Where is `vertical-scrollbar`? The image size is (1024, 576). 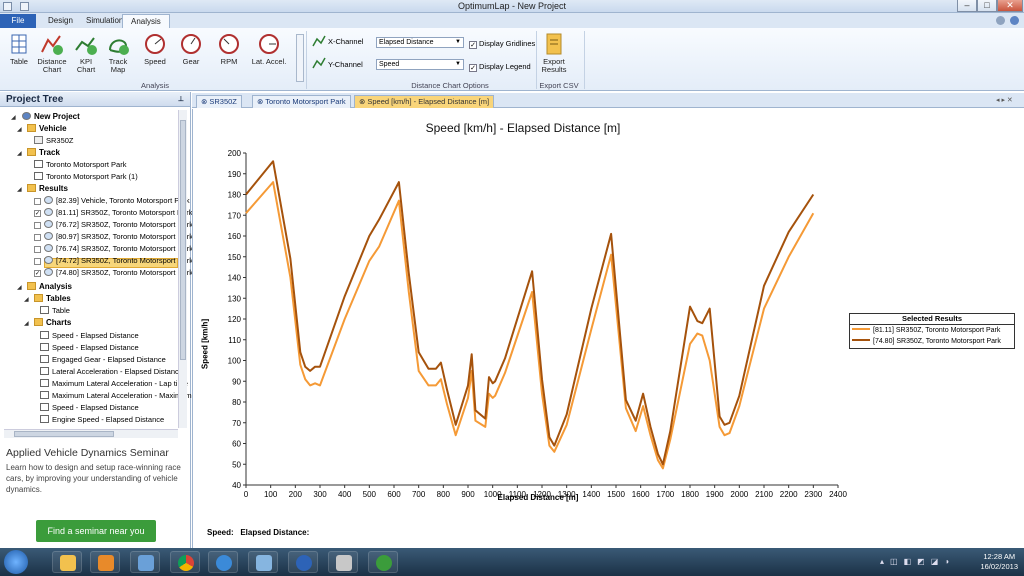 vertical-scrollbar is located at coordinates (182, 269).